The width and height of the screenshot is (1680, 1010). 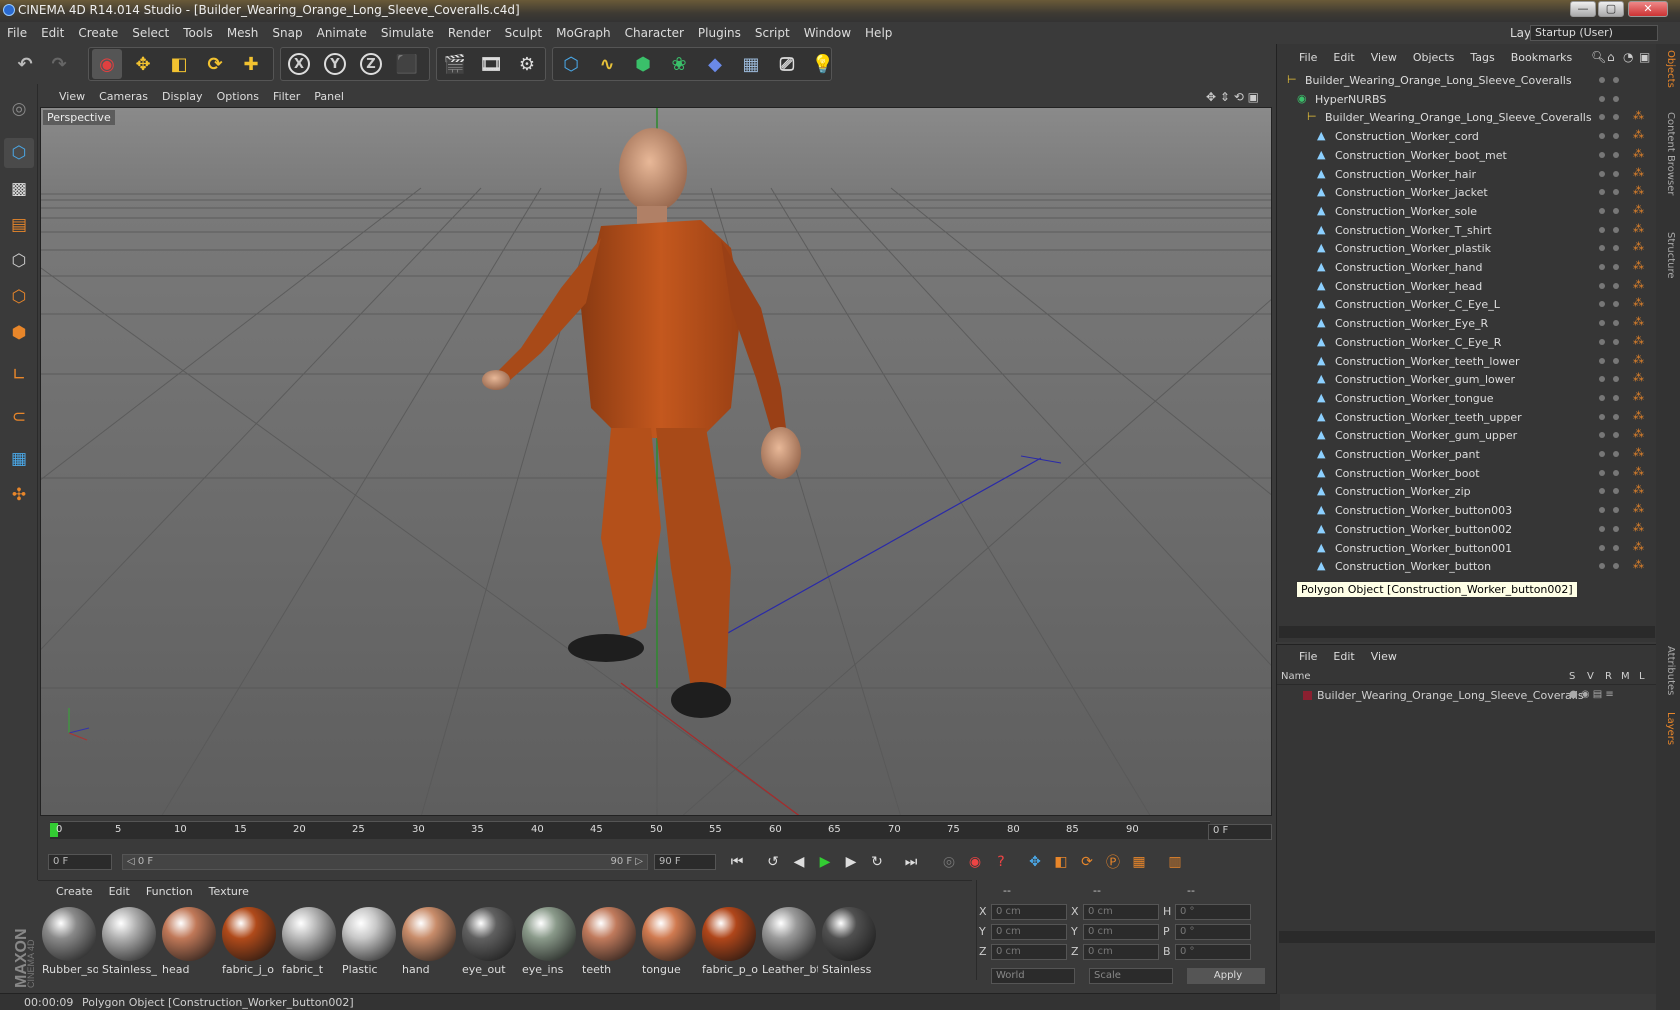 I want to click on material-swatch: Rubber_so, so click(x=69, y=943).